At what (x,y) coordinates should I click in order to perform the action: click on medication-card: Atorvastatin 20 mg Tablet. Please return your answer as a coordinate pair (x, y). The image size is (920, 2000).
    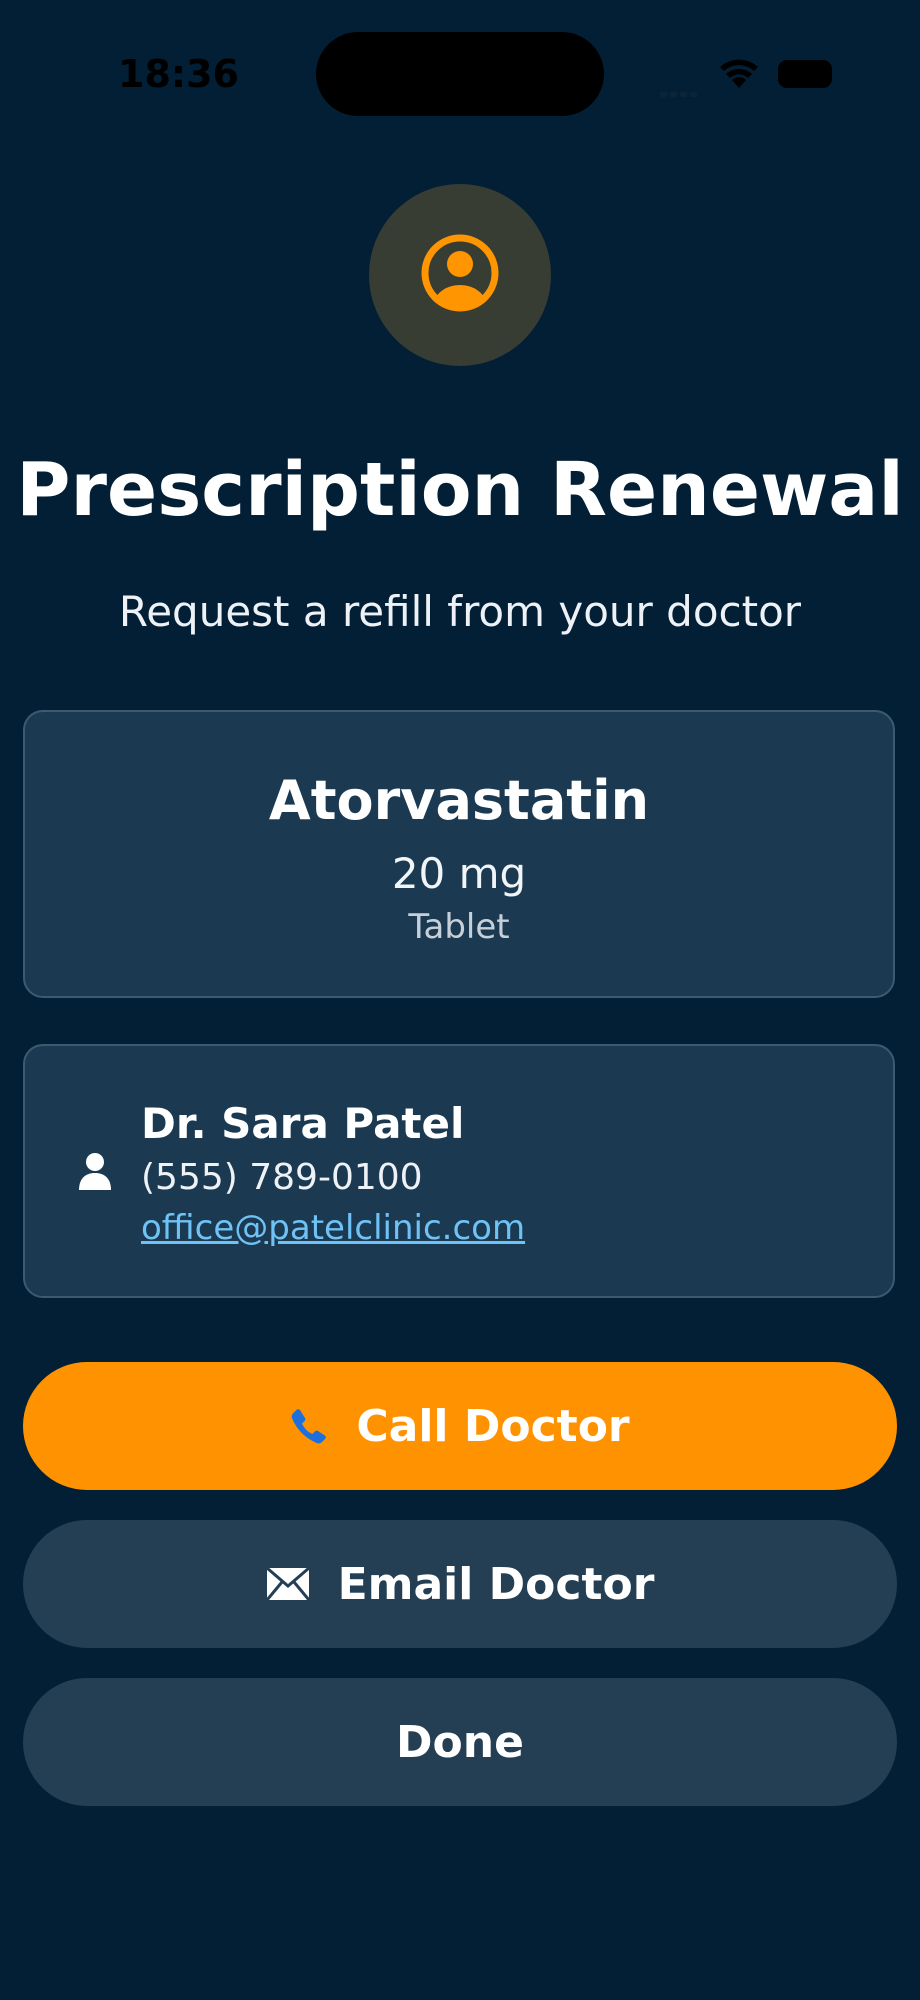
    Looking at the image, I should click on (459, 854).